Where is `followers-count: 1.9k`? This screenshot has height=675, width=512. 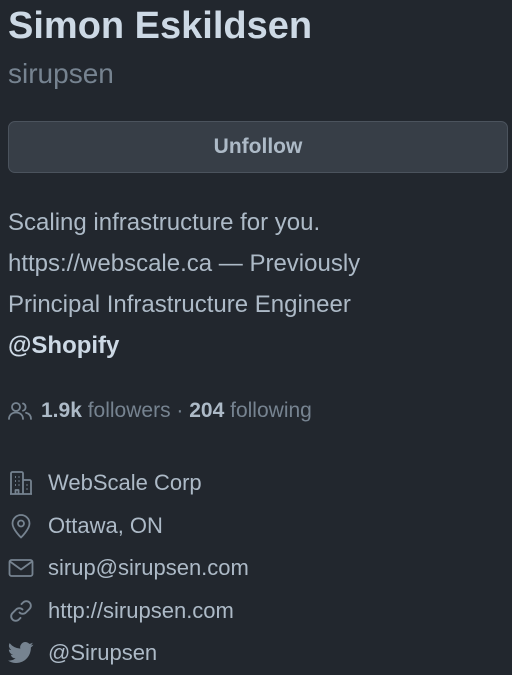
followers-count: 1.9k is located at coordinates (61, 410).